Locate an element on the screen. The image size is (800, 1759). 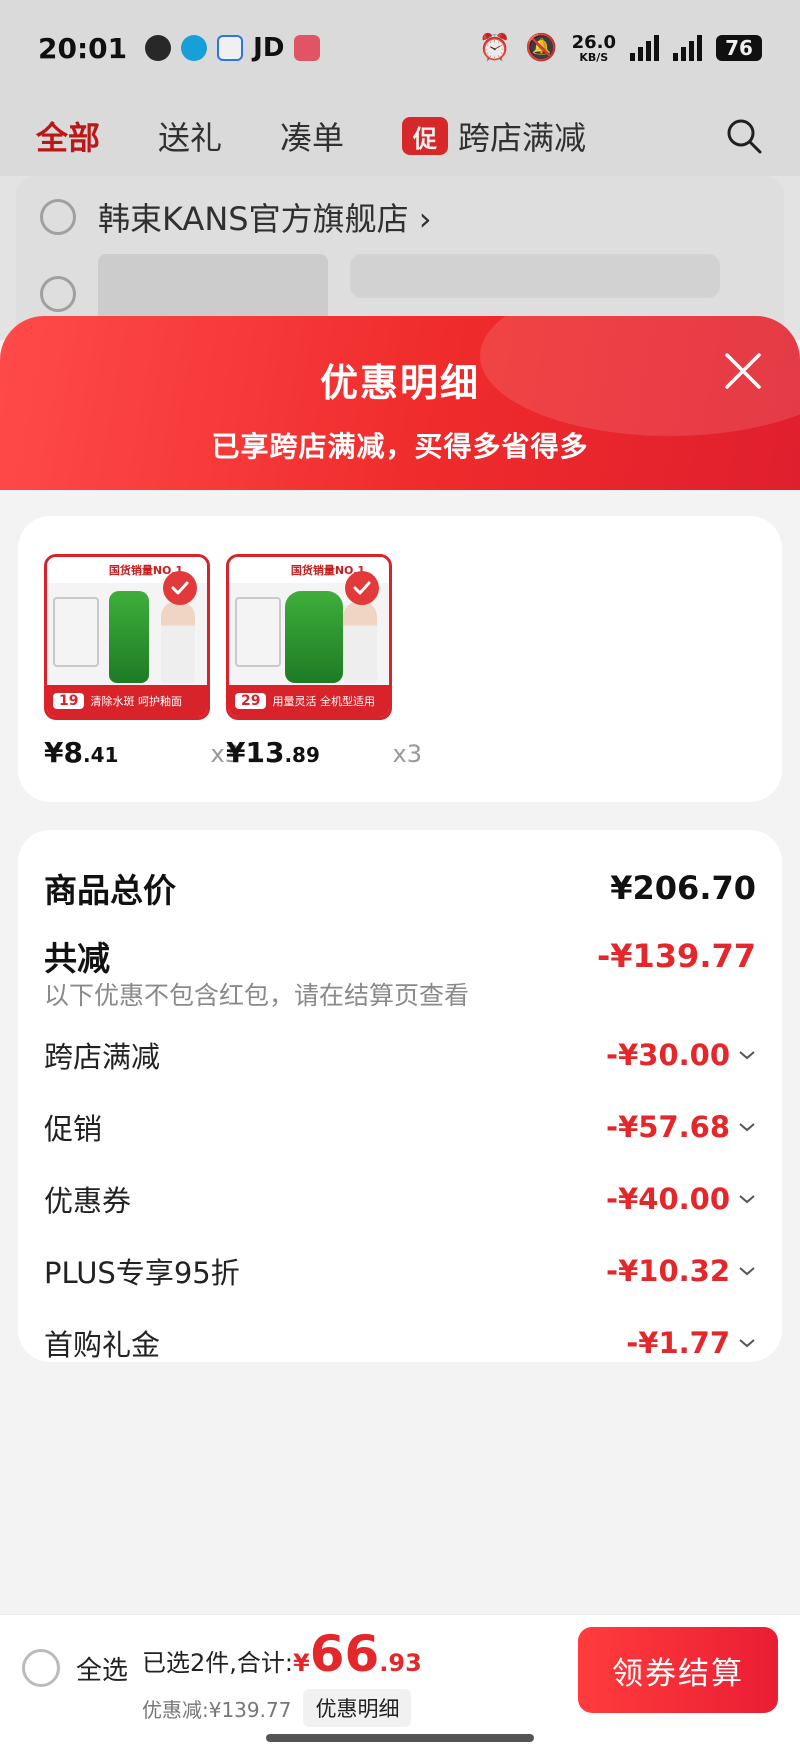
cart-total: 已选2件,合计: ¥ 66 .93 is located at coordinates (282, 1654).